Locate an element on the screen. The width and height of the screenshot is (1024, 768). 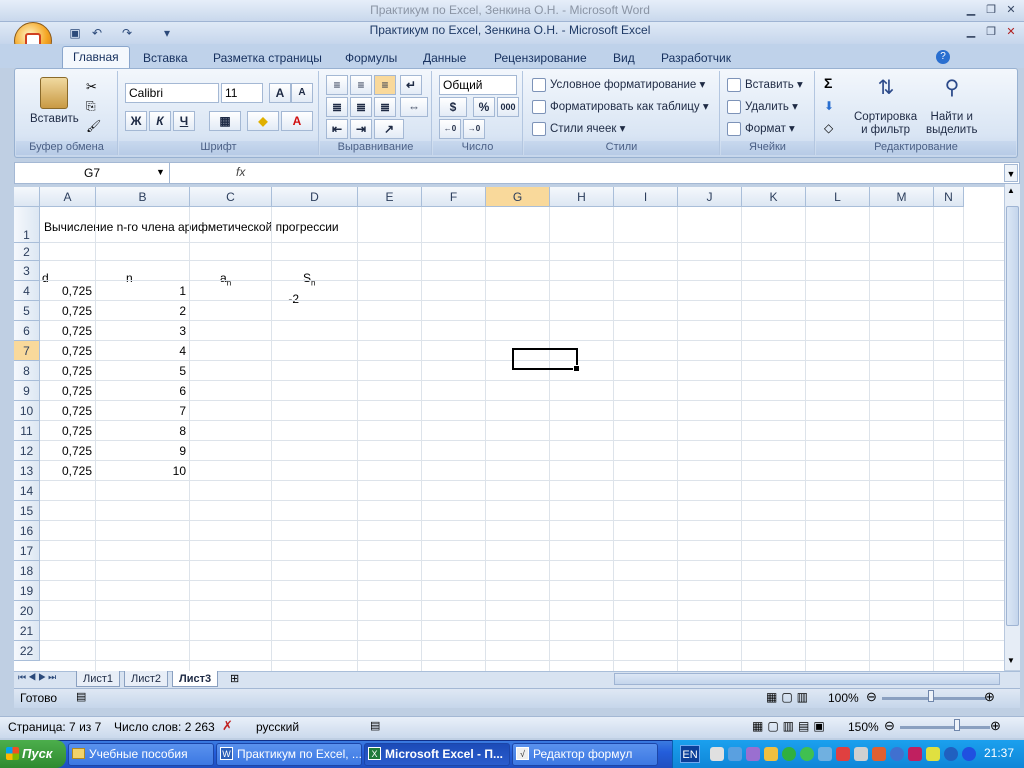
row-header-18: 18 is located at coordinates (27, 571).